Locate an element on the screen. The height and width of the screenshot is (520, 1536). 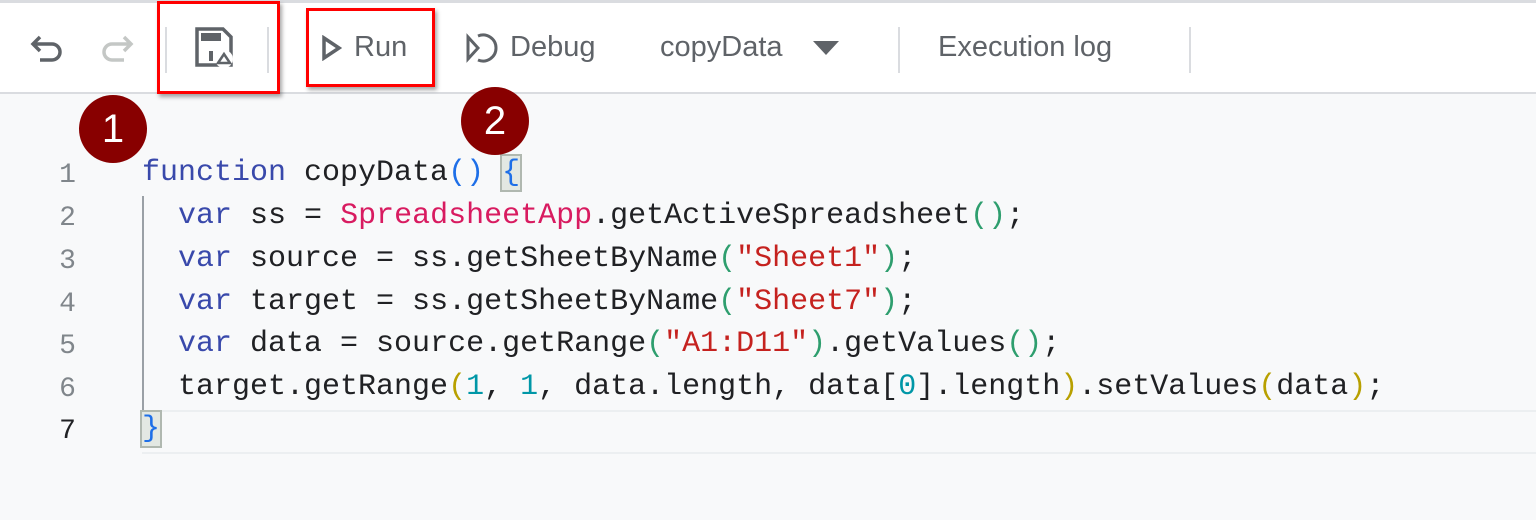
function-select-value: copyData is located at coordinates (721, 47).